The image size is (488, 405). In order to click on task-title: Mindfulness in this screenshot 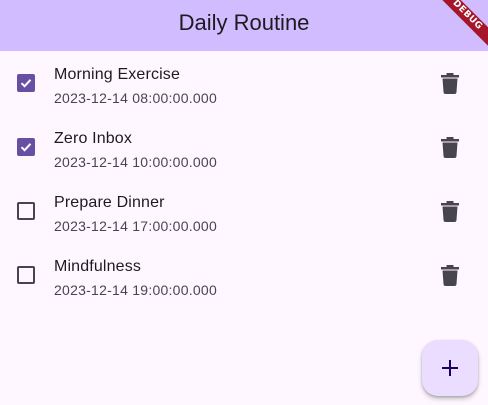, I will do `click(98, 266)`.